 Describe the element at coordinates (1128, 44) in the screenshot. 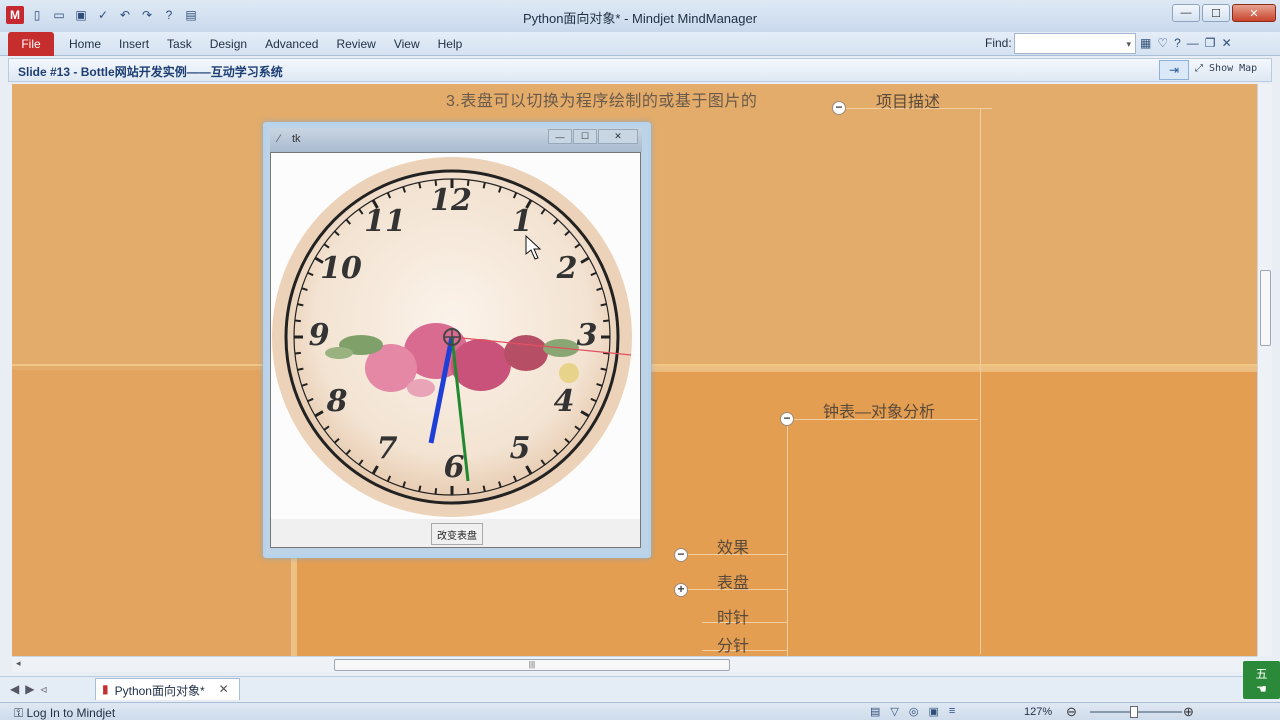

I see `chevron-down-icon: ▾` at that location.